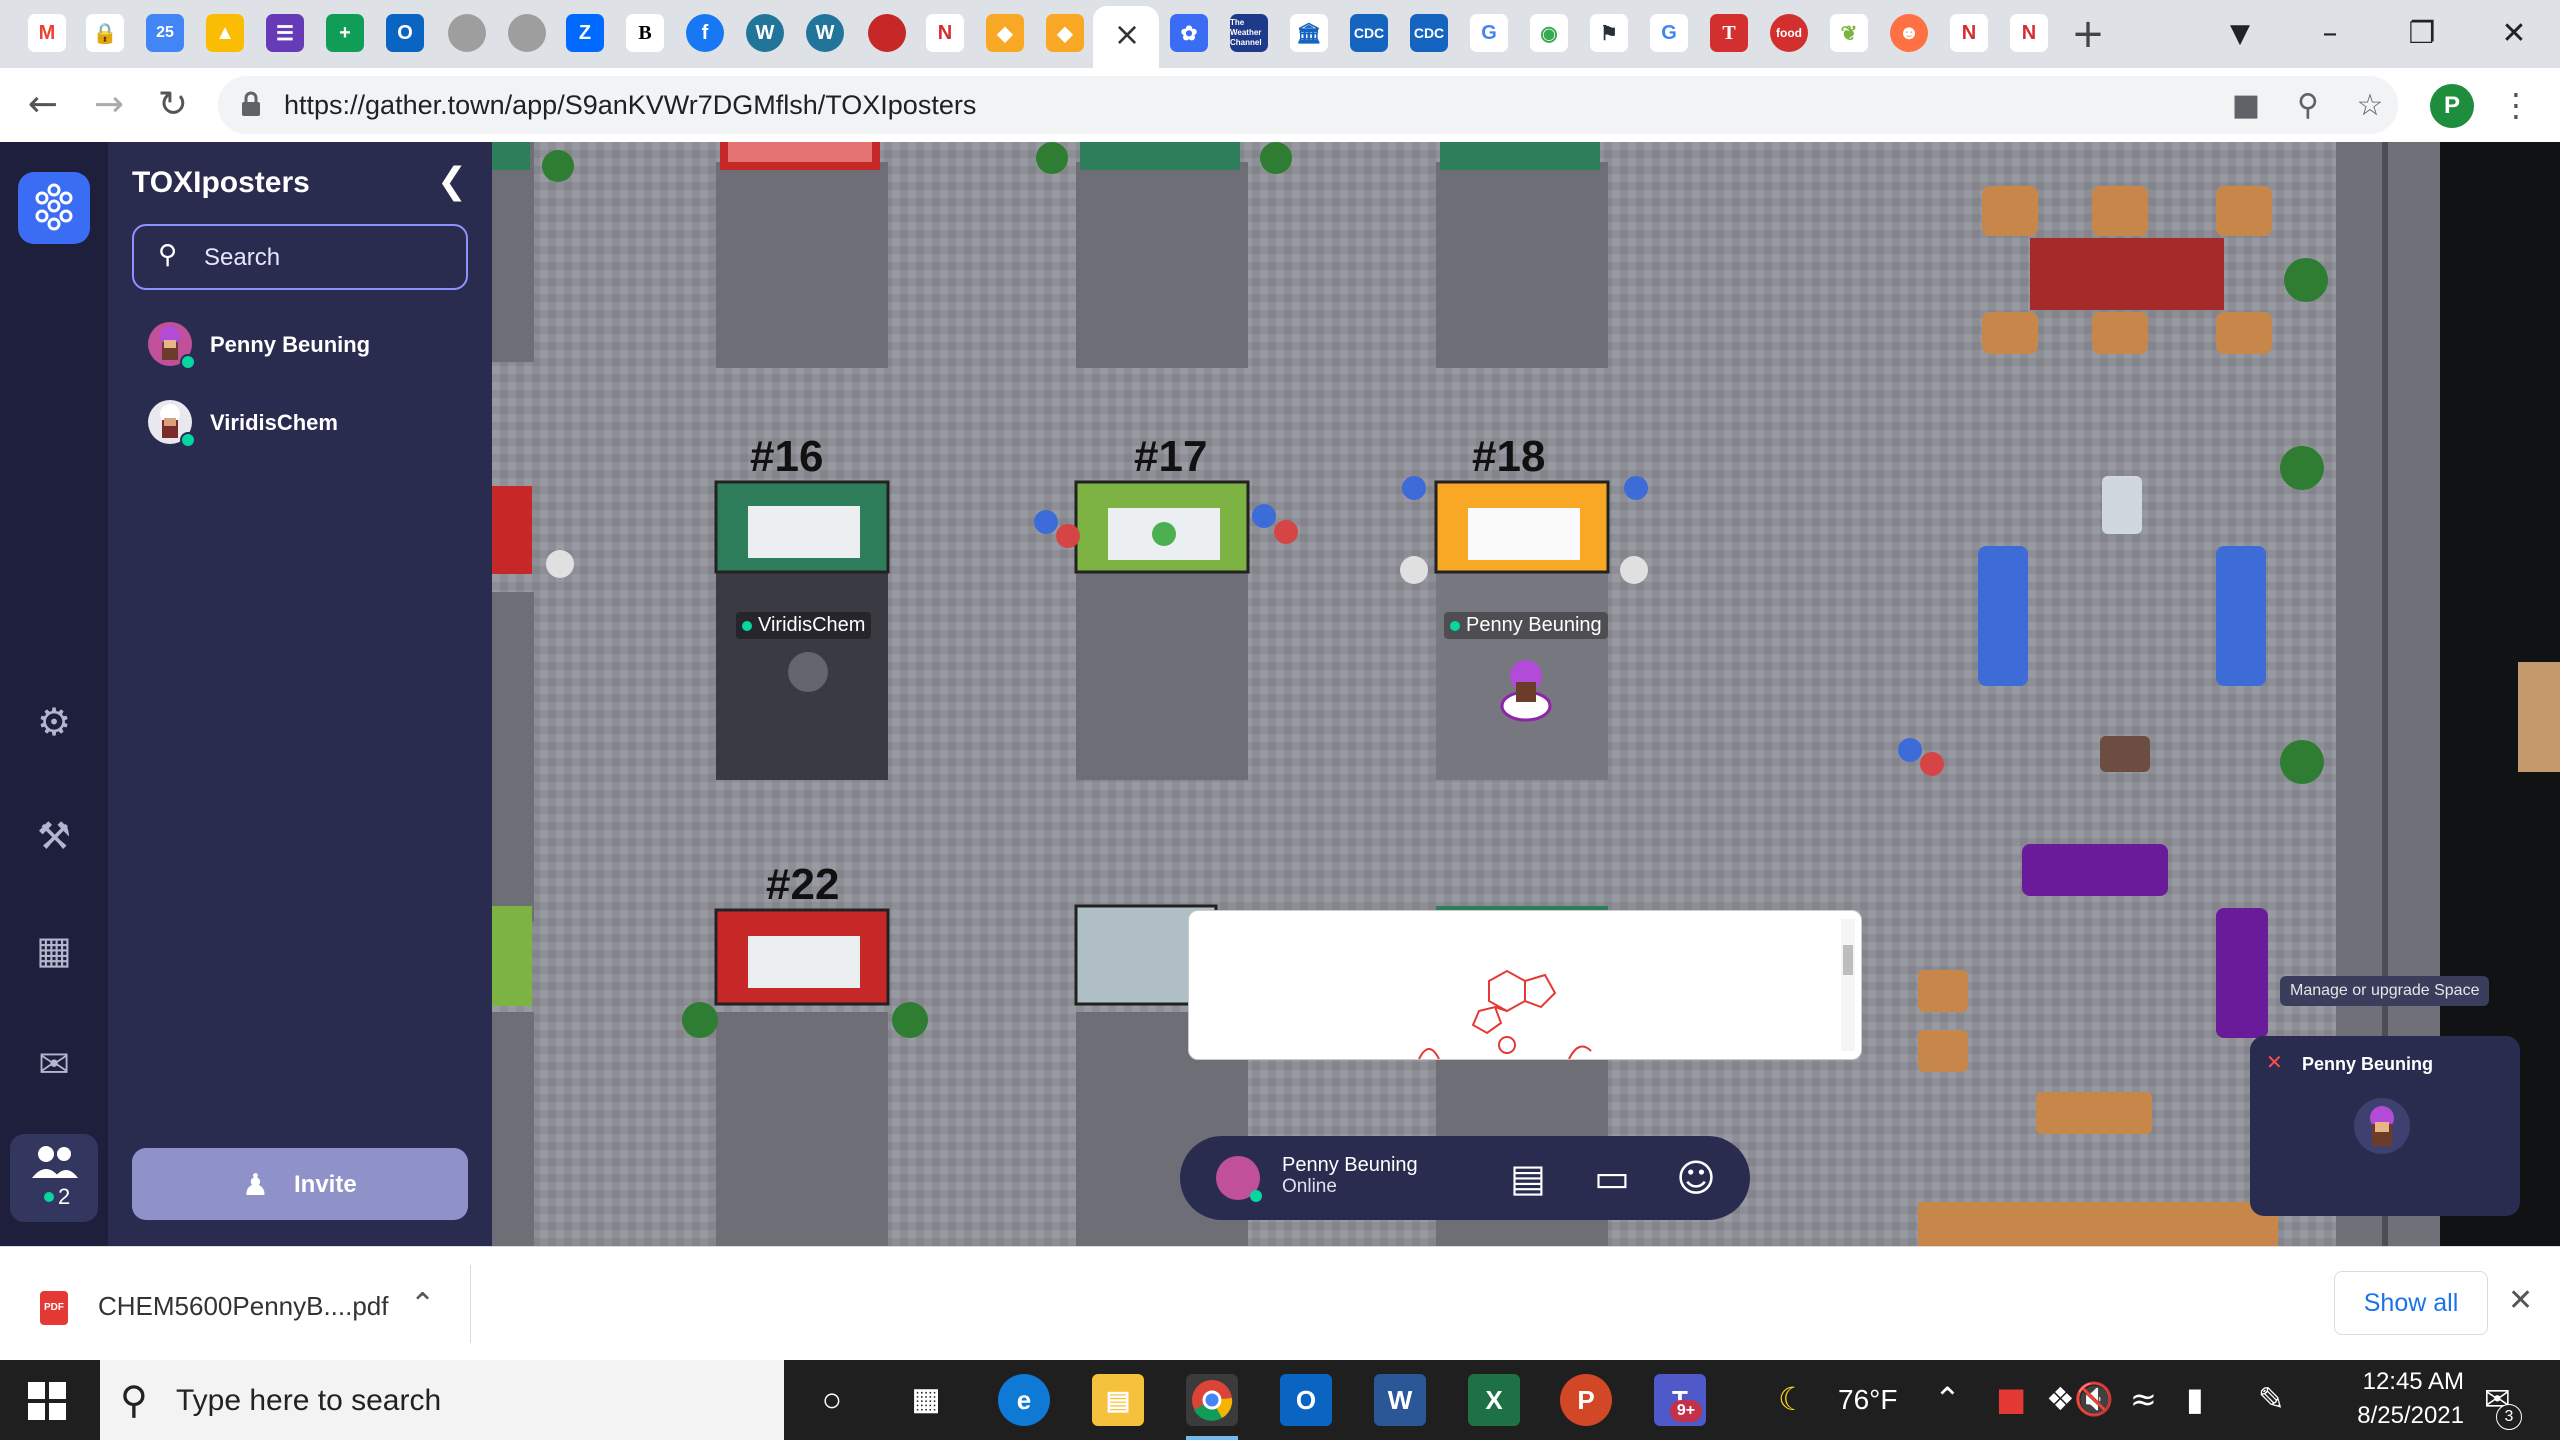 Image resolution: width=2560 pixels, height=1443 pixels. I want to click on participants-button: 2, so click(54, 1178).